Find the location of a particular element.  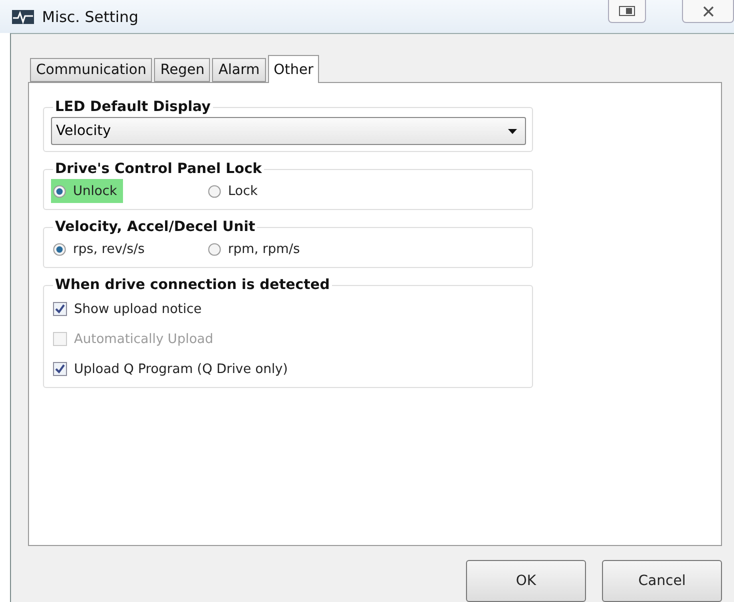

close-icon is located at coordinates (708, 11).